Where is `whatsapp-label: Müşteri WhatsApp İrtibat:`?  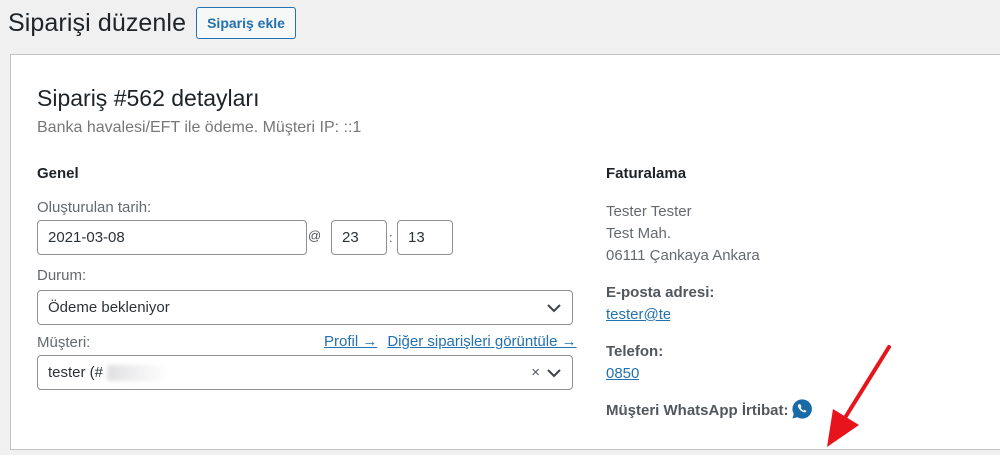 whatsapp-label: Müşteri WhatsApp İrtibat: is located at coordinates (697, 410).